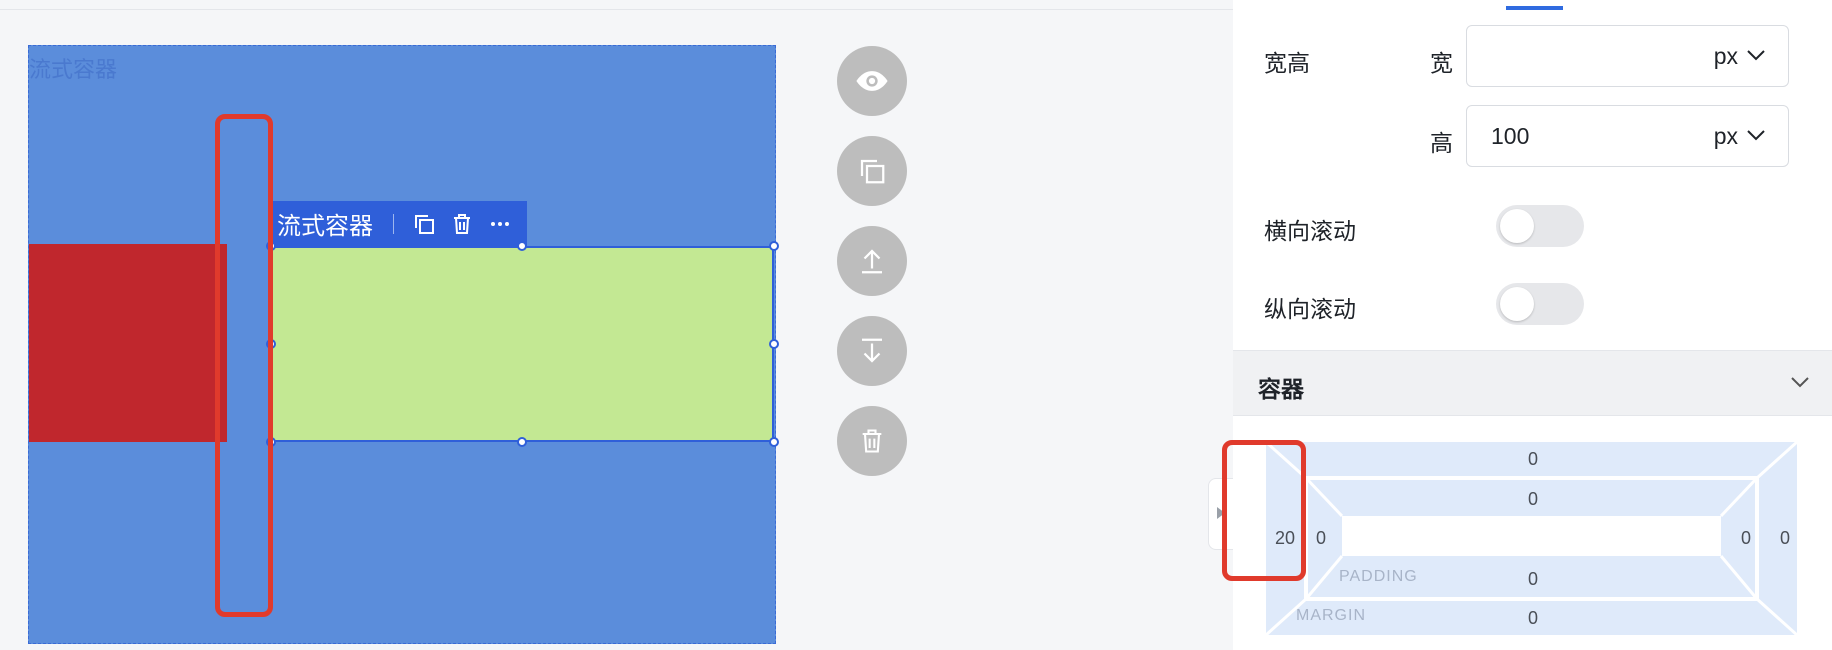 Image resolution: width=1832 pixels, height=650 pixels. Describe the element at coordinates (1310, 231) in the screenshot. I see `scroll-x-label: 横向滚动` at that location.